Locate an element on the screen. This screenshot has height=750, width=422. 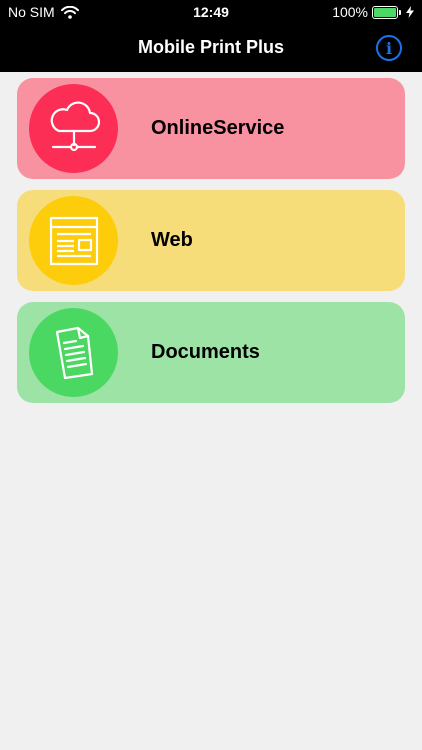
document-icon is located at coordinates (74, 352).